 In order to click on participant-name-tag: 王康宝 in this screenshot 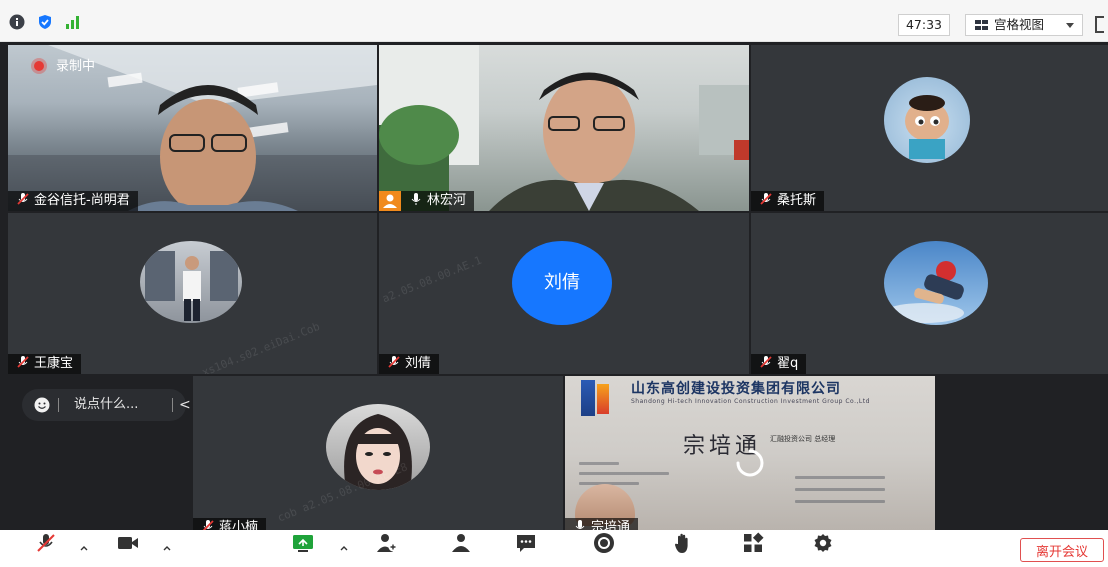, I will do `click(45, 364)`.